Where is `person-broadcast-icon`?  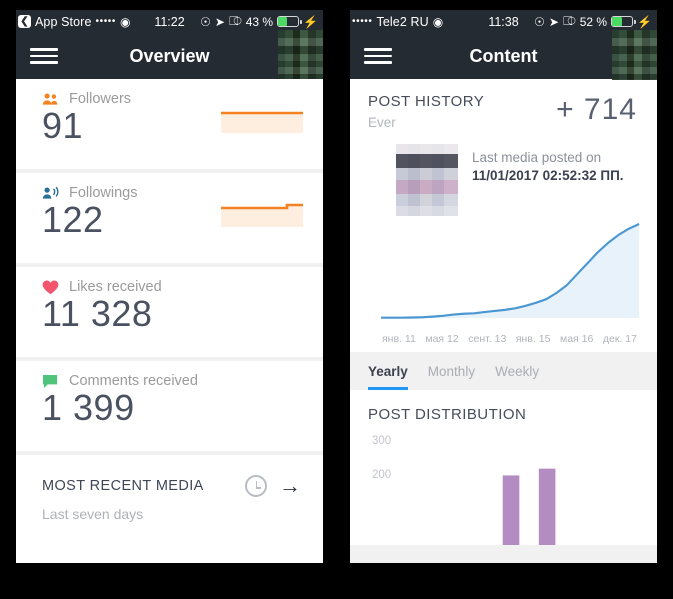
person-broadcast-icon is located at coordinates (50, 192).